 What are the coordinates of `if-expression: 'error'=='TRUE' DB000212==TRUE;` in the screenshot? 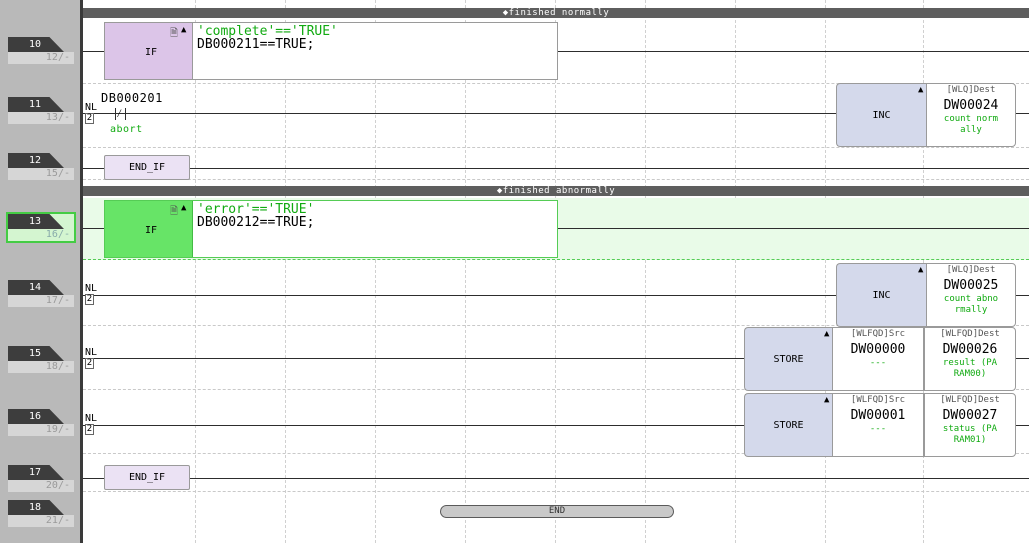 It's located at (255, 216).